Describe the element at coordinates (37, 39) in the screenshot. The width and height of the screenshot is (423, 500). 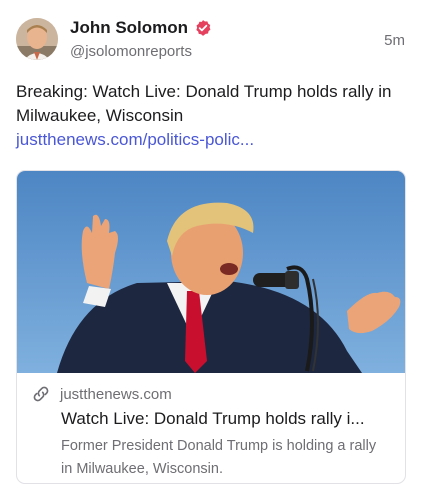
I see `avatar` at that location.